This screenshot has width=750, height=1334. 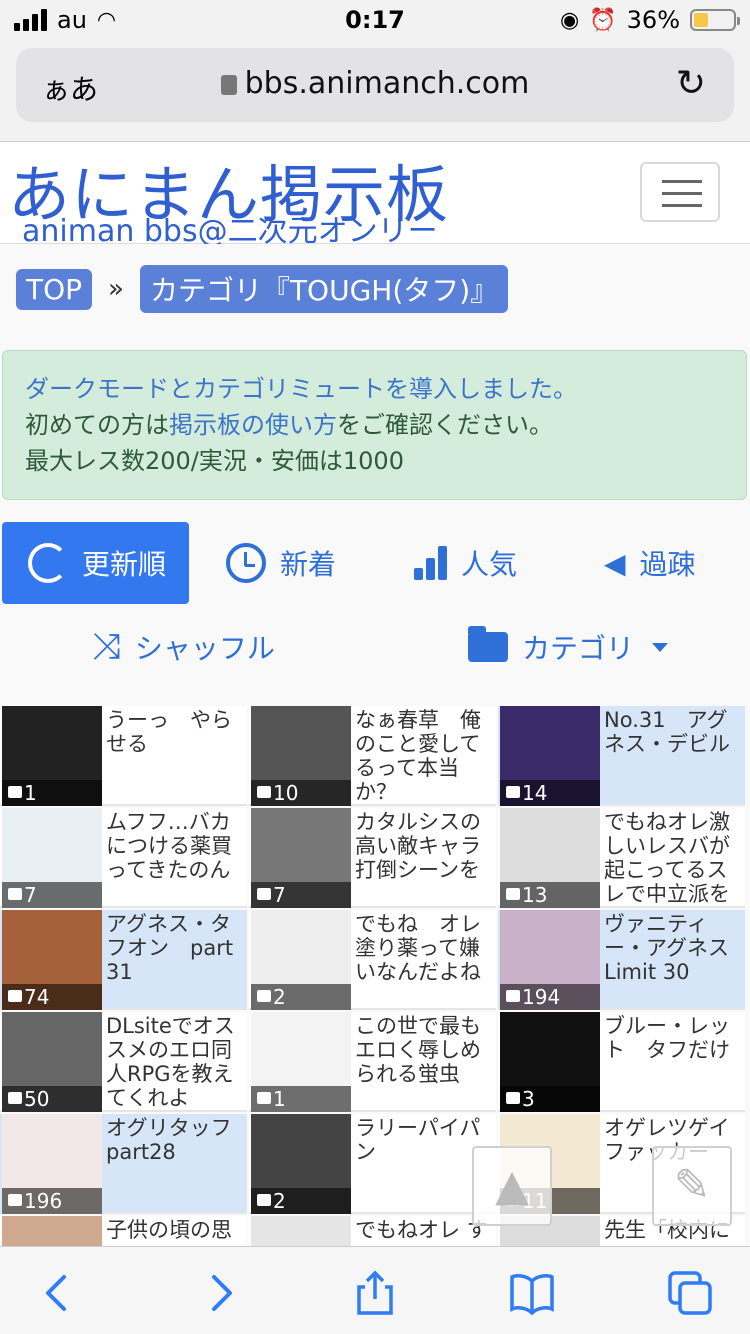 I want to click on new-thread-button: ✎, so click(x=692, y=1186).